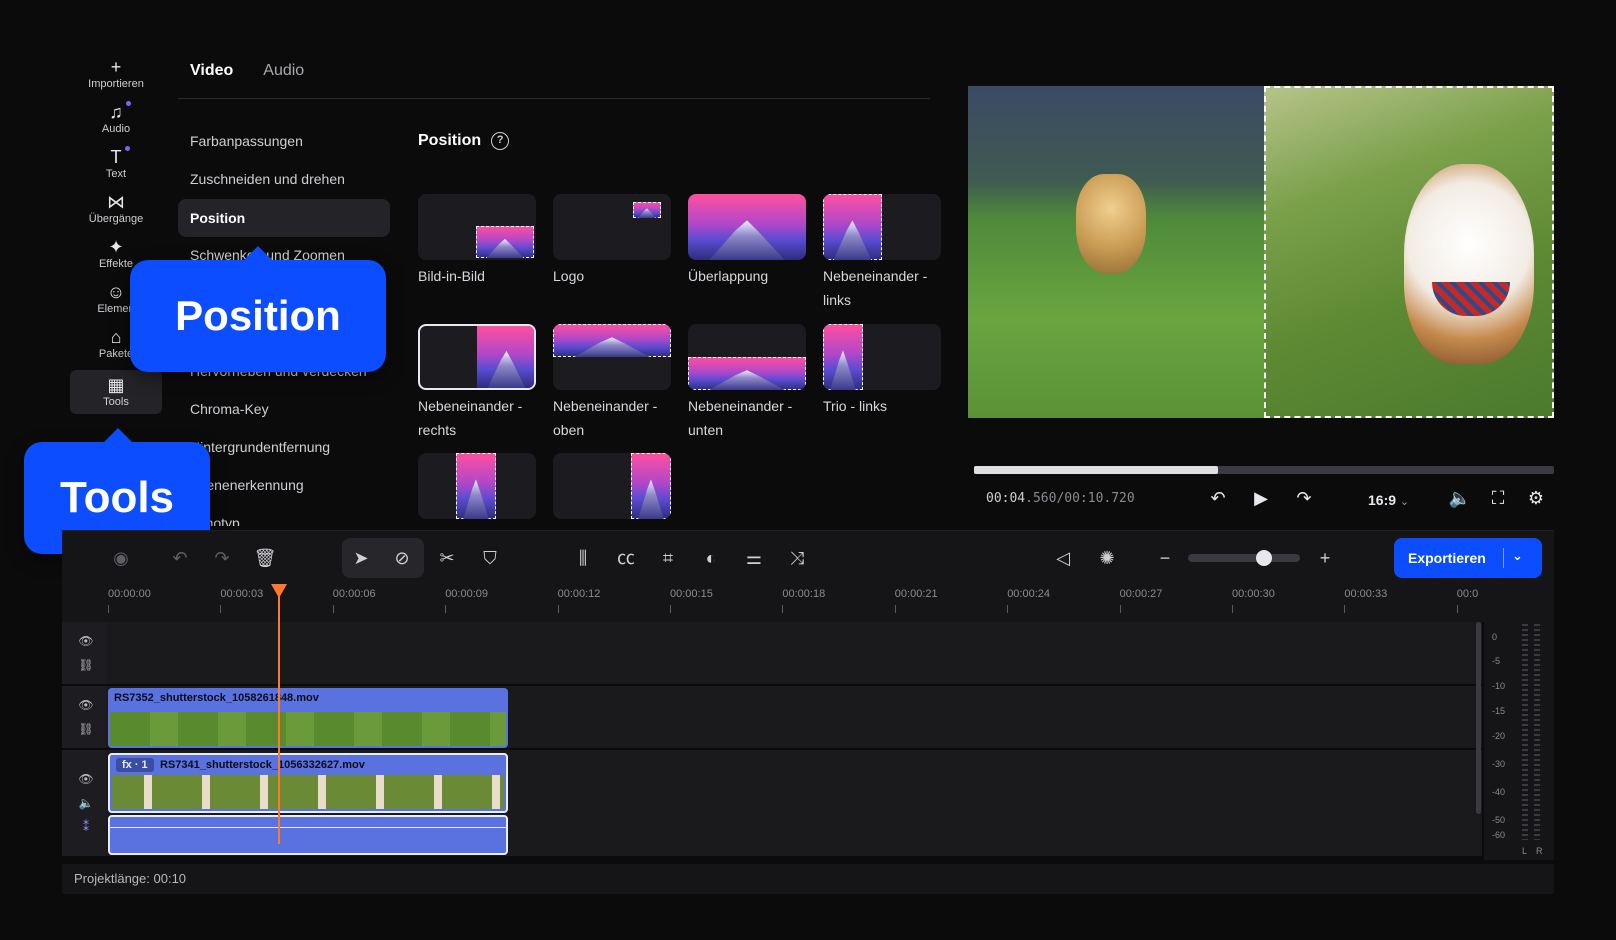  Describe the element at coordinates (86, 665) in the screenshot. I see `link-icon: ⛓` at that location.